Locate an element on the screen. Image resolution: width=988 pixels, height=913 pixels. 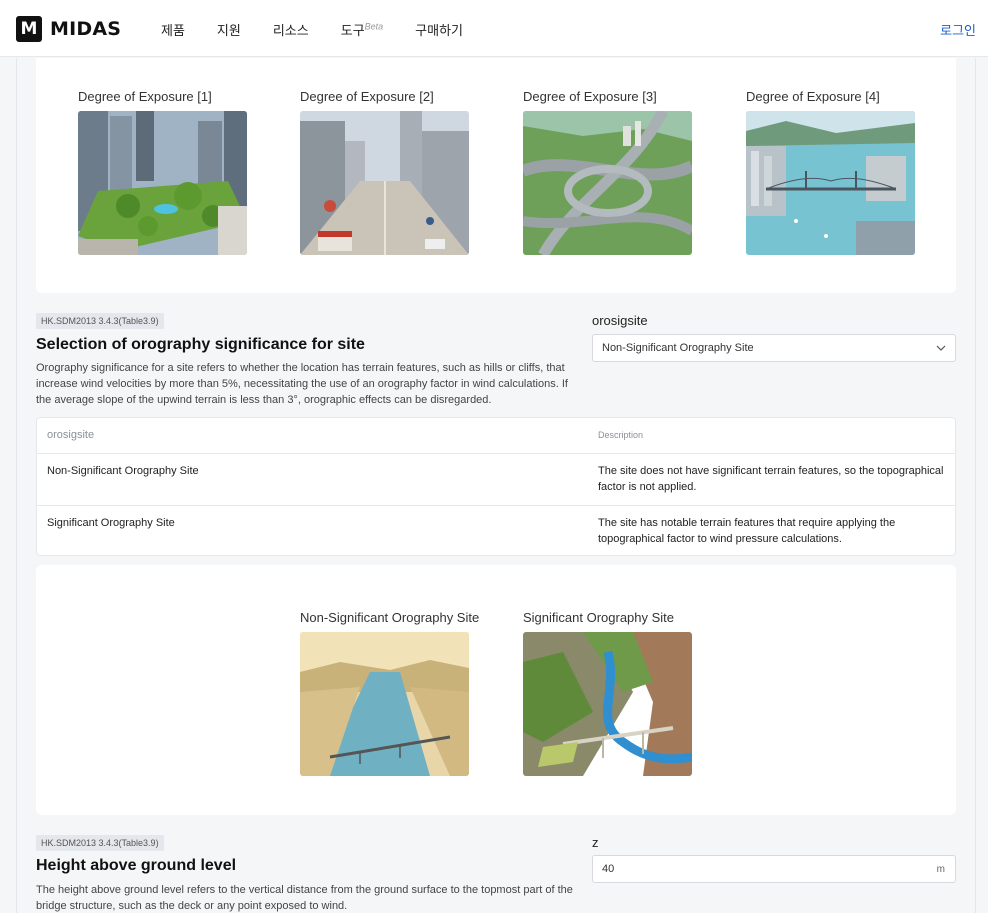
main-nav: 제품 지원 리소스 도구Beta 구매하기 is located at coordinates (328, 29).